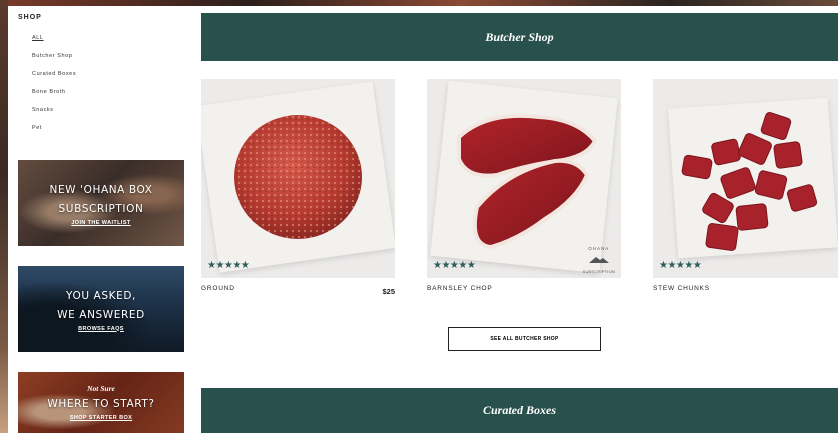  What do you see at coordinates (101, 189) in the screenshot?
I see `promo-ohana-heading-1: NEW 'OHANA BOX` at bounding box center [101, 189].